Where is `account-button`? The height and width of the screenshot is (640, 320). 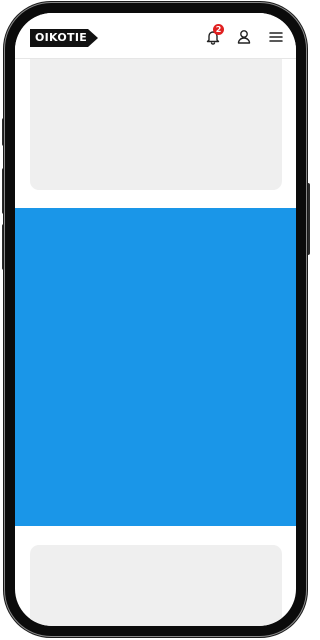
account-button is located at coordinates (244, 37).